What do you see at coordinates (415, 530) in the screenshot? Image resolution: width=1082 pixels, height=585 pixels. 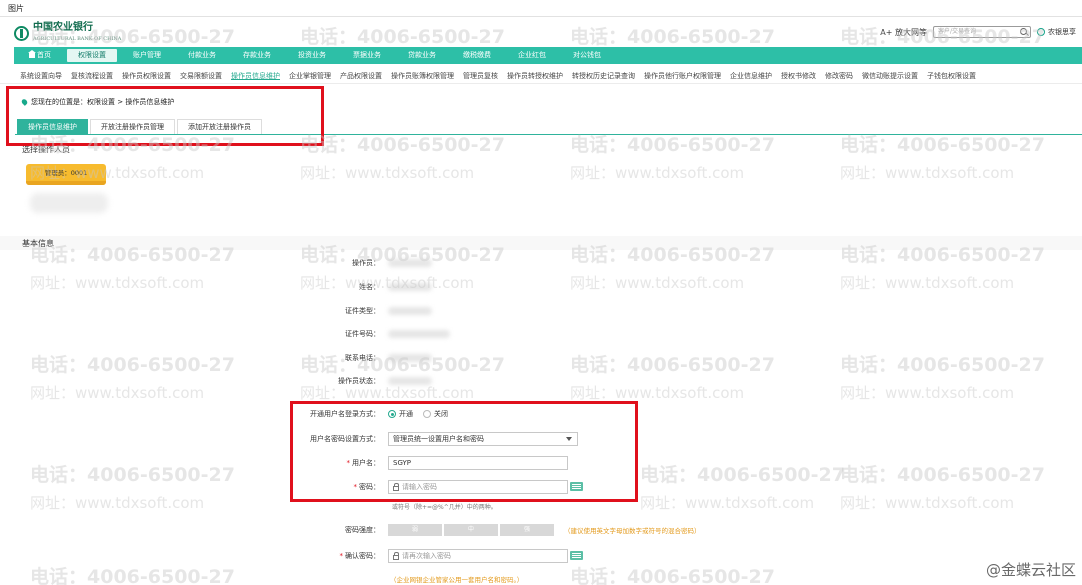 I see `strength-weak: 弱` at bounding box center [415, 530].